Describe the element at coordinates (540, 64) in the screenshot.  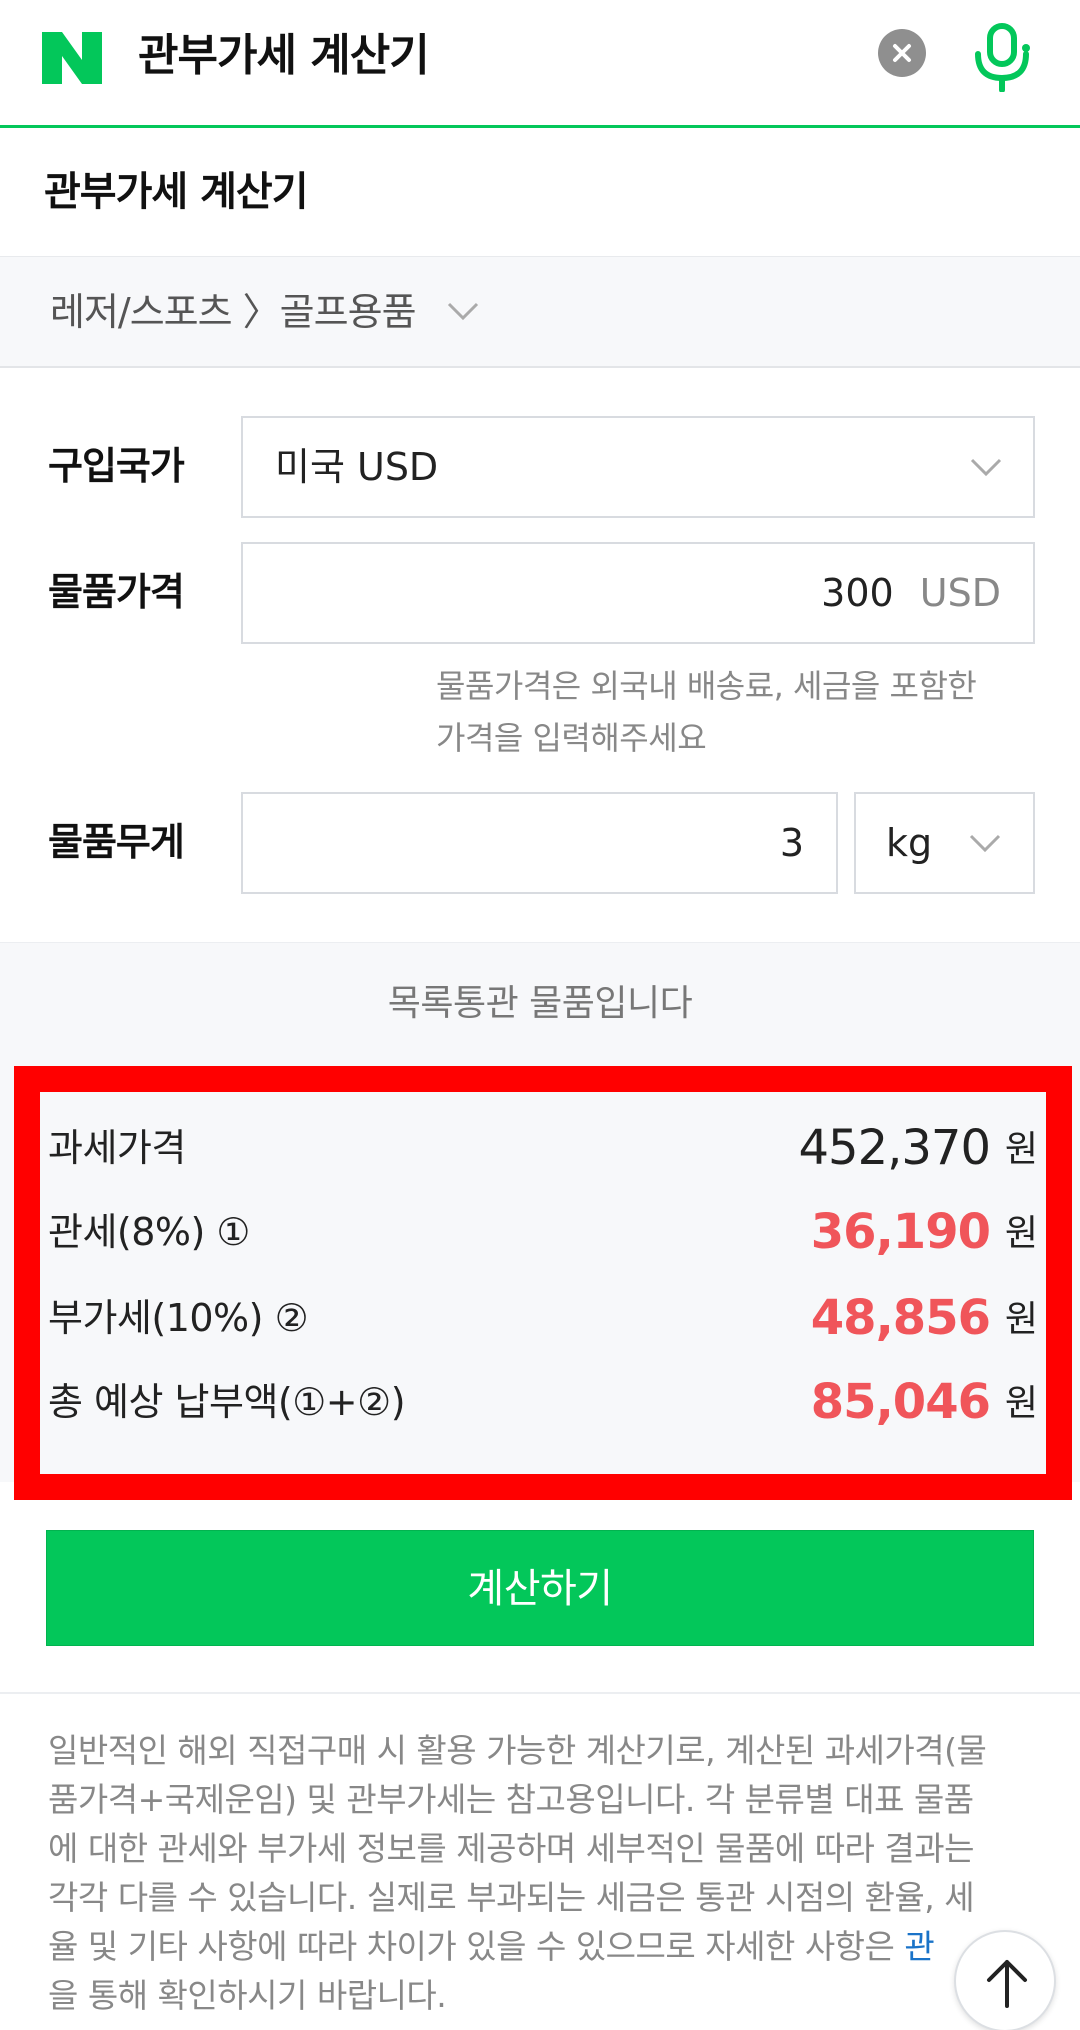
I see `search-header: 관부가세 계산기` at that location.